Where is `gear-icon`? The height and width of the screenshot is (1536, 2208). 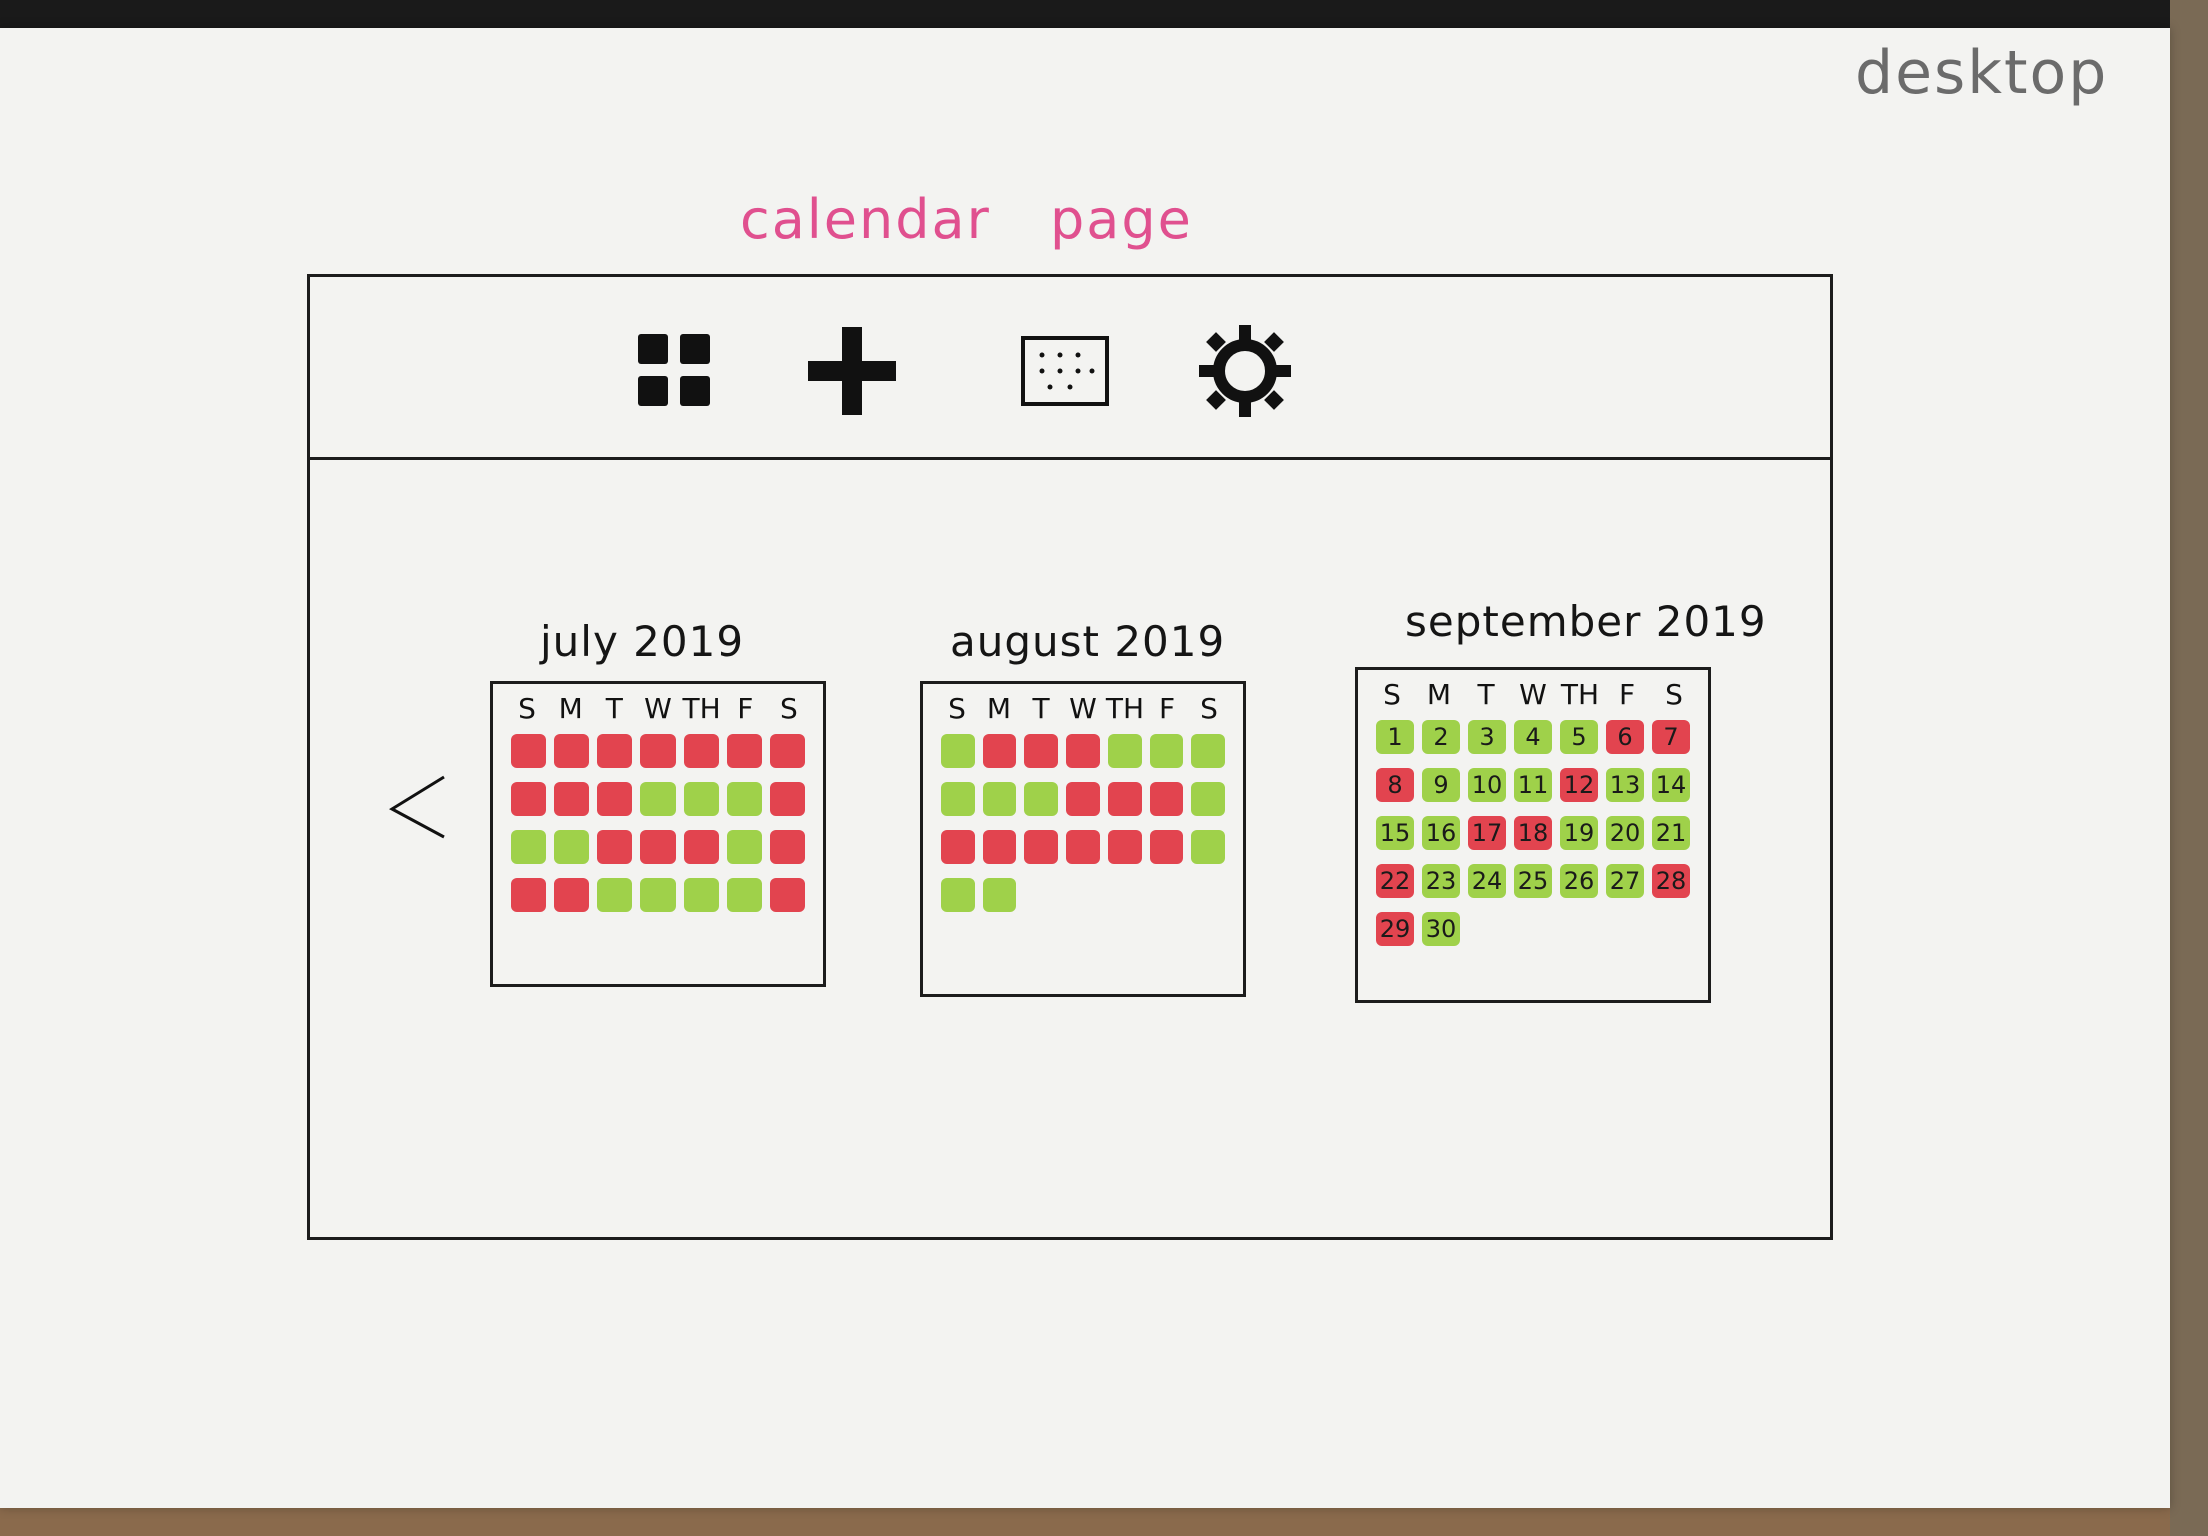 gear-icon is located at coordinates (1245, 371).